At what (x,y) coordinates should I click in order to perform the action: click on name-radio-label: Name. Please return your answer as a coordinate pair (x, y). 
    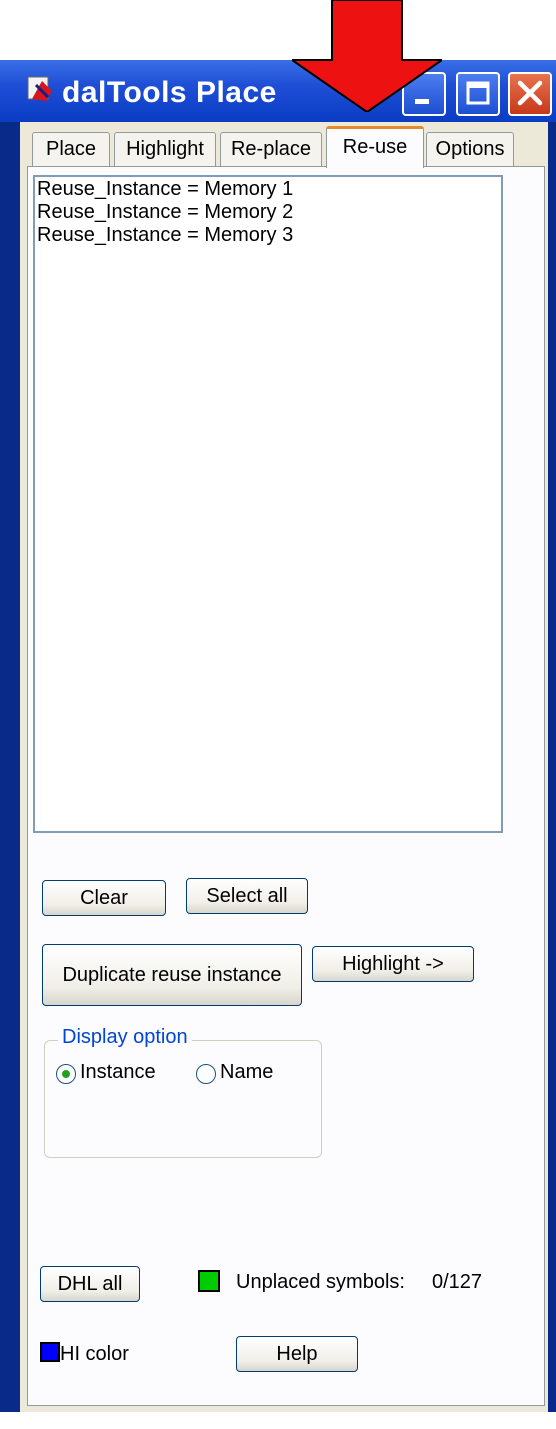
    Looking at the image, I should click on (246, 1072).